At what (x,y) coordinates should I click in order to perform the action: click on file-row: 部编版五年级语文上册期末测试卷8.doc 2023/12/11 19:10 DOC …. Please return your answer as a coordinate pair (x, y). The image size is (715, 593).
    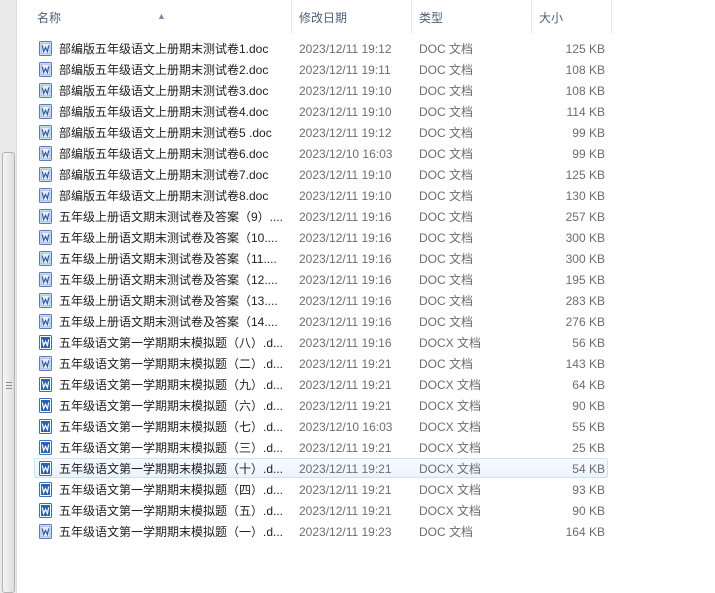
    Looking at the image, I should click on (321, 195).